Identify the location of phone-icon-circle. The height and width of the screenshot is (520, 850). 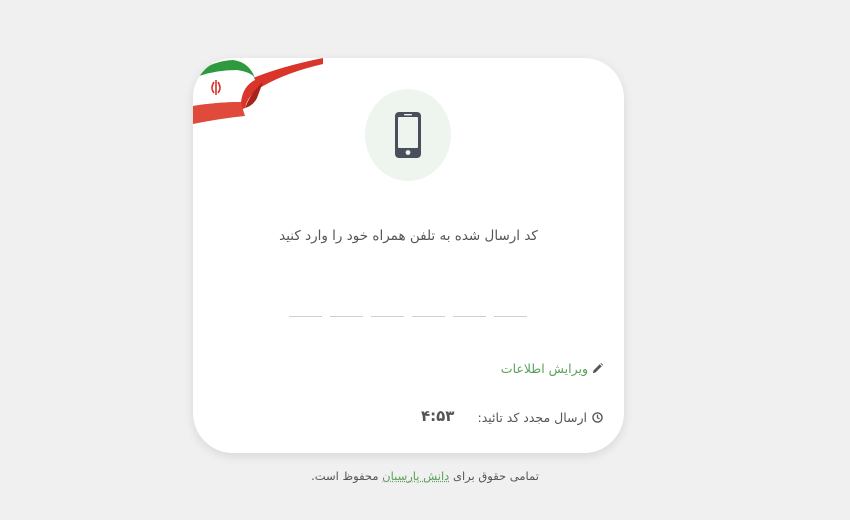
(408, 135).